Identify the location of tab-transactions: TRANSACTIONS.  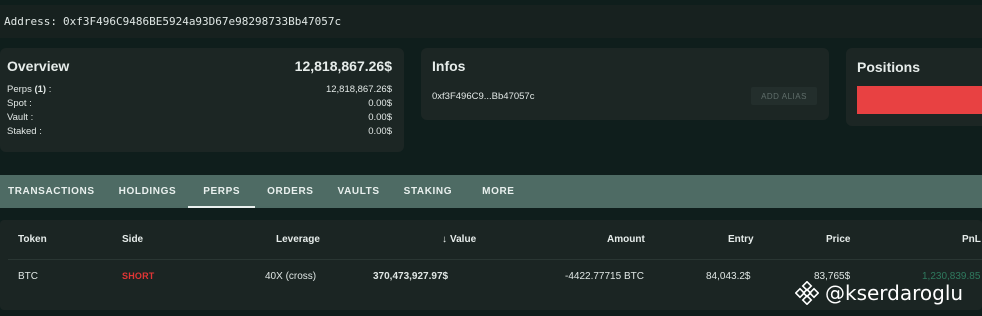
(53, 191).